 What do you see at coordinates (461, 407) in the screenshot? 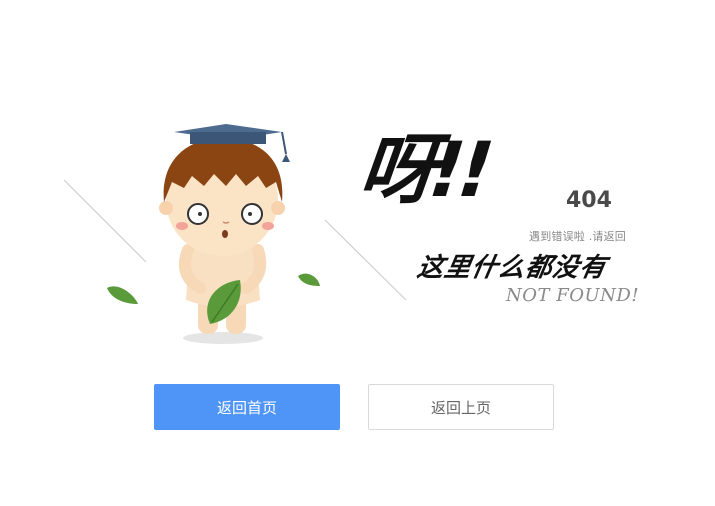
I see `go-back-button: 返回上页` at bounding box center [461, 407].